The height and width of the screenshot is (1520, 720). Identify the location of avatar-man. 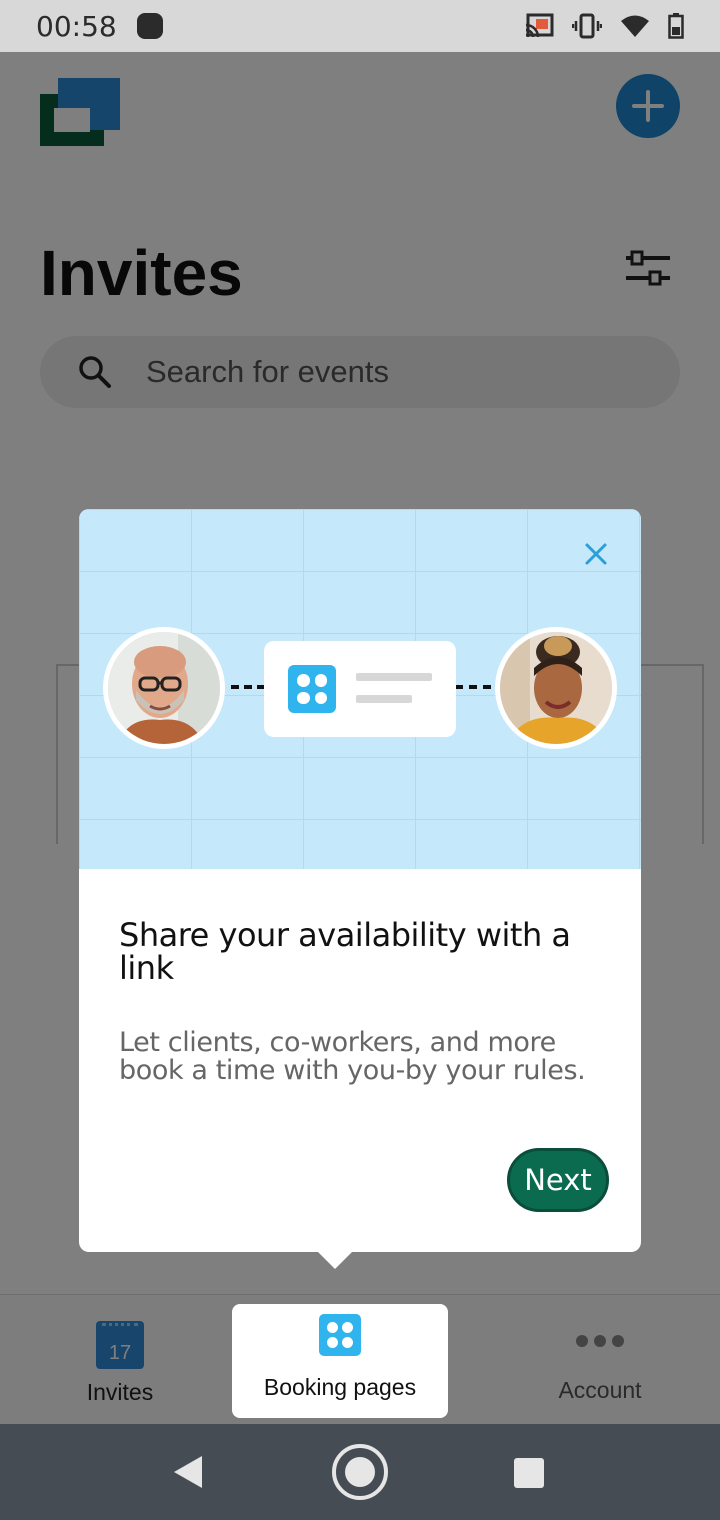
(164, 688).